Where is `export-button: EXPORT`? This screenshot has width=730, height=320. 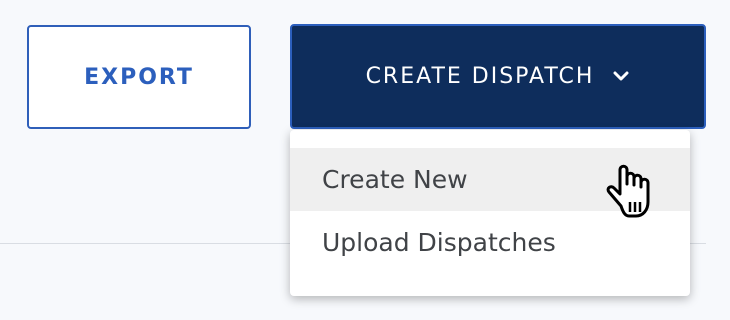
export-button: EXPORT is located at coordinates (139, 77).